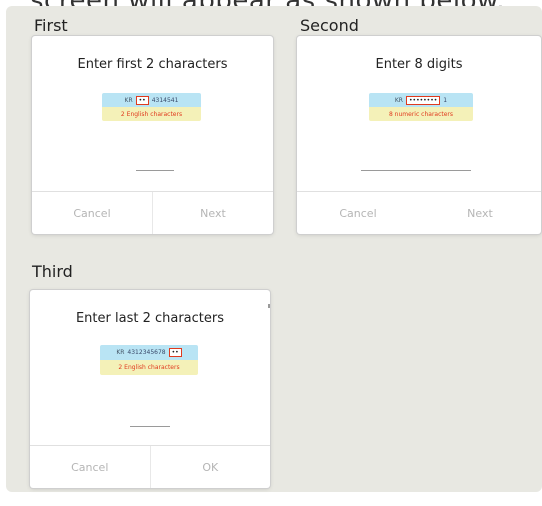 This screenshot has width=542, height=506. I want to click on step-1-button-bar: Cancel Next, so click(152, 212).